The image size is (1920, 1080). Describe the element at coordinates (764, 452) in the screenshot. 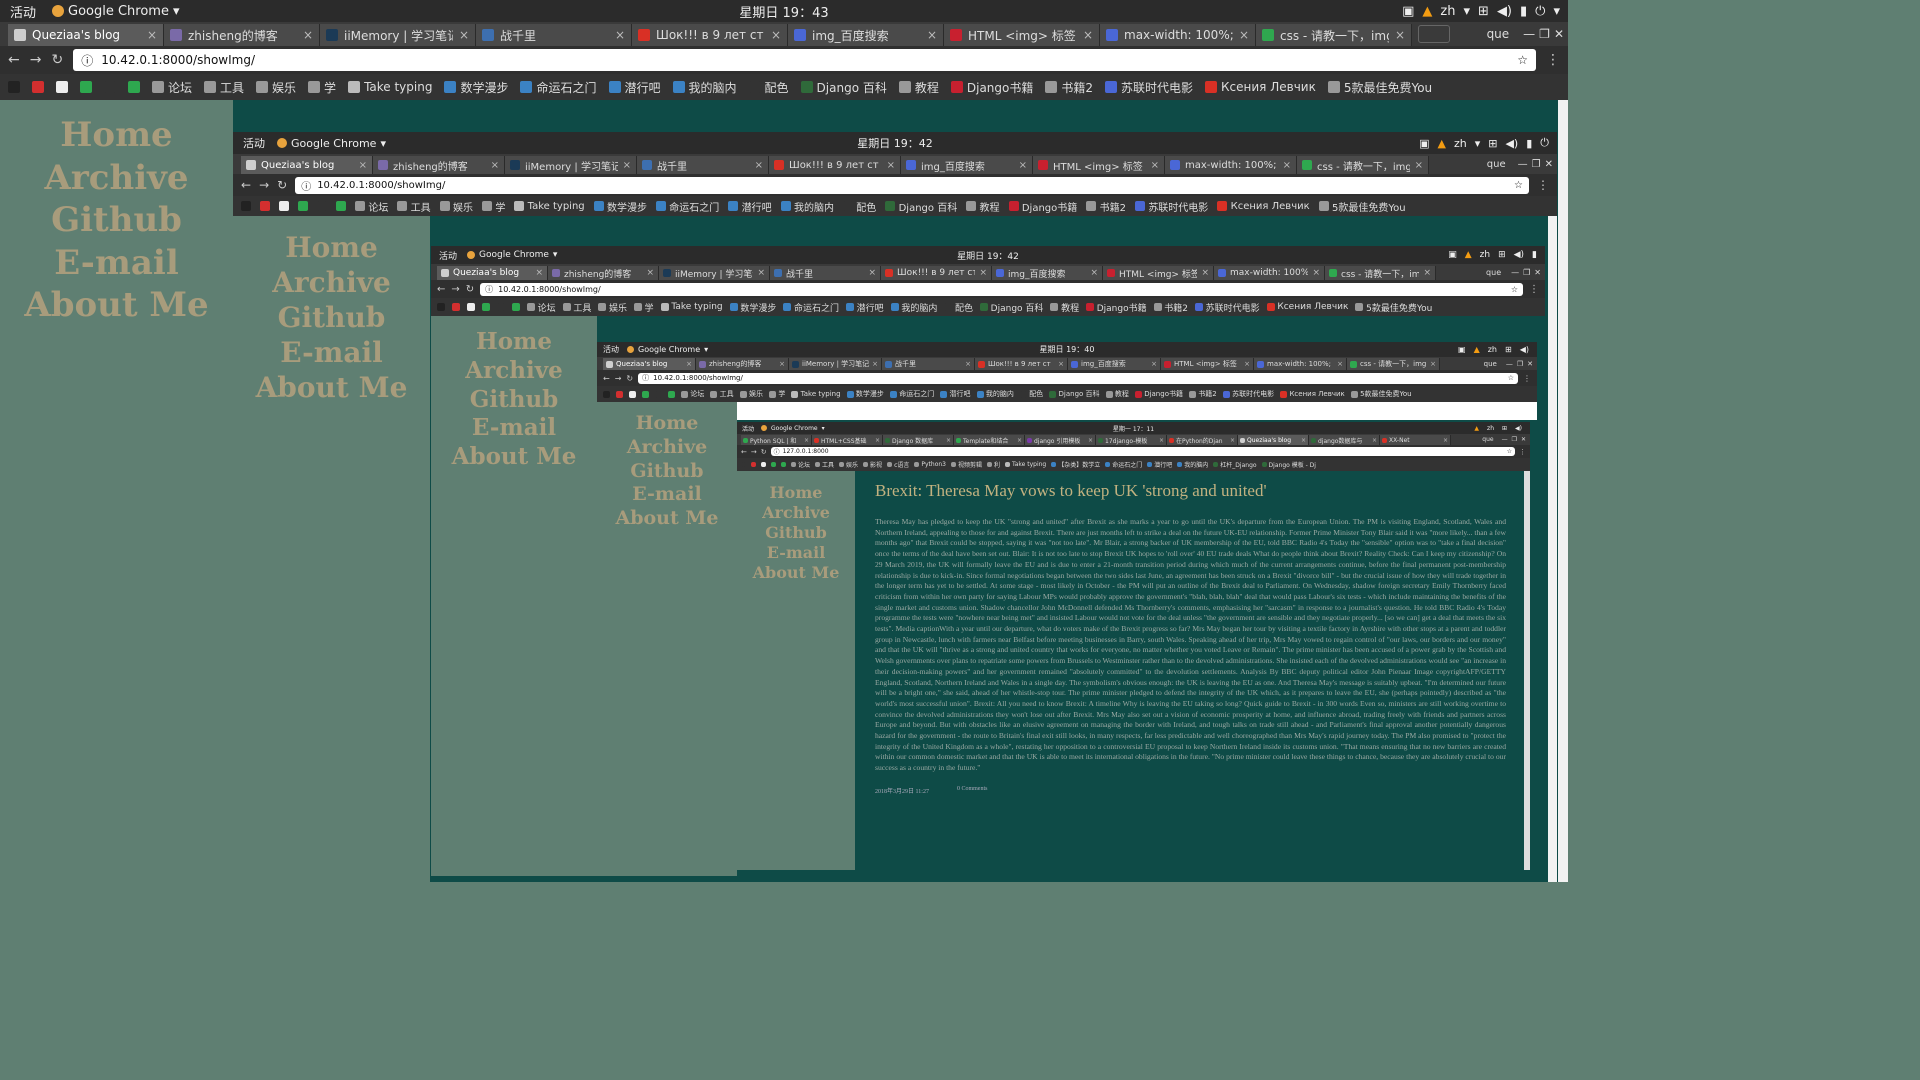

I see `reload-icon: ↻` at that location.